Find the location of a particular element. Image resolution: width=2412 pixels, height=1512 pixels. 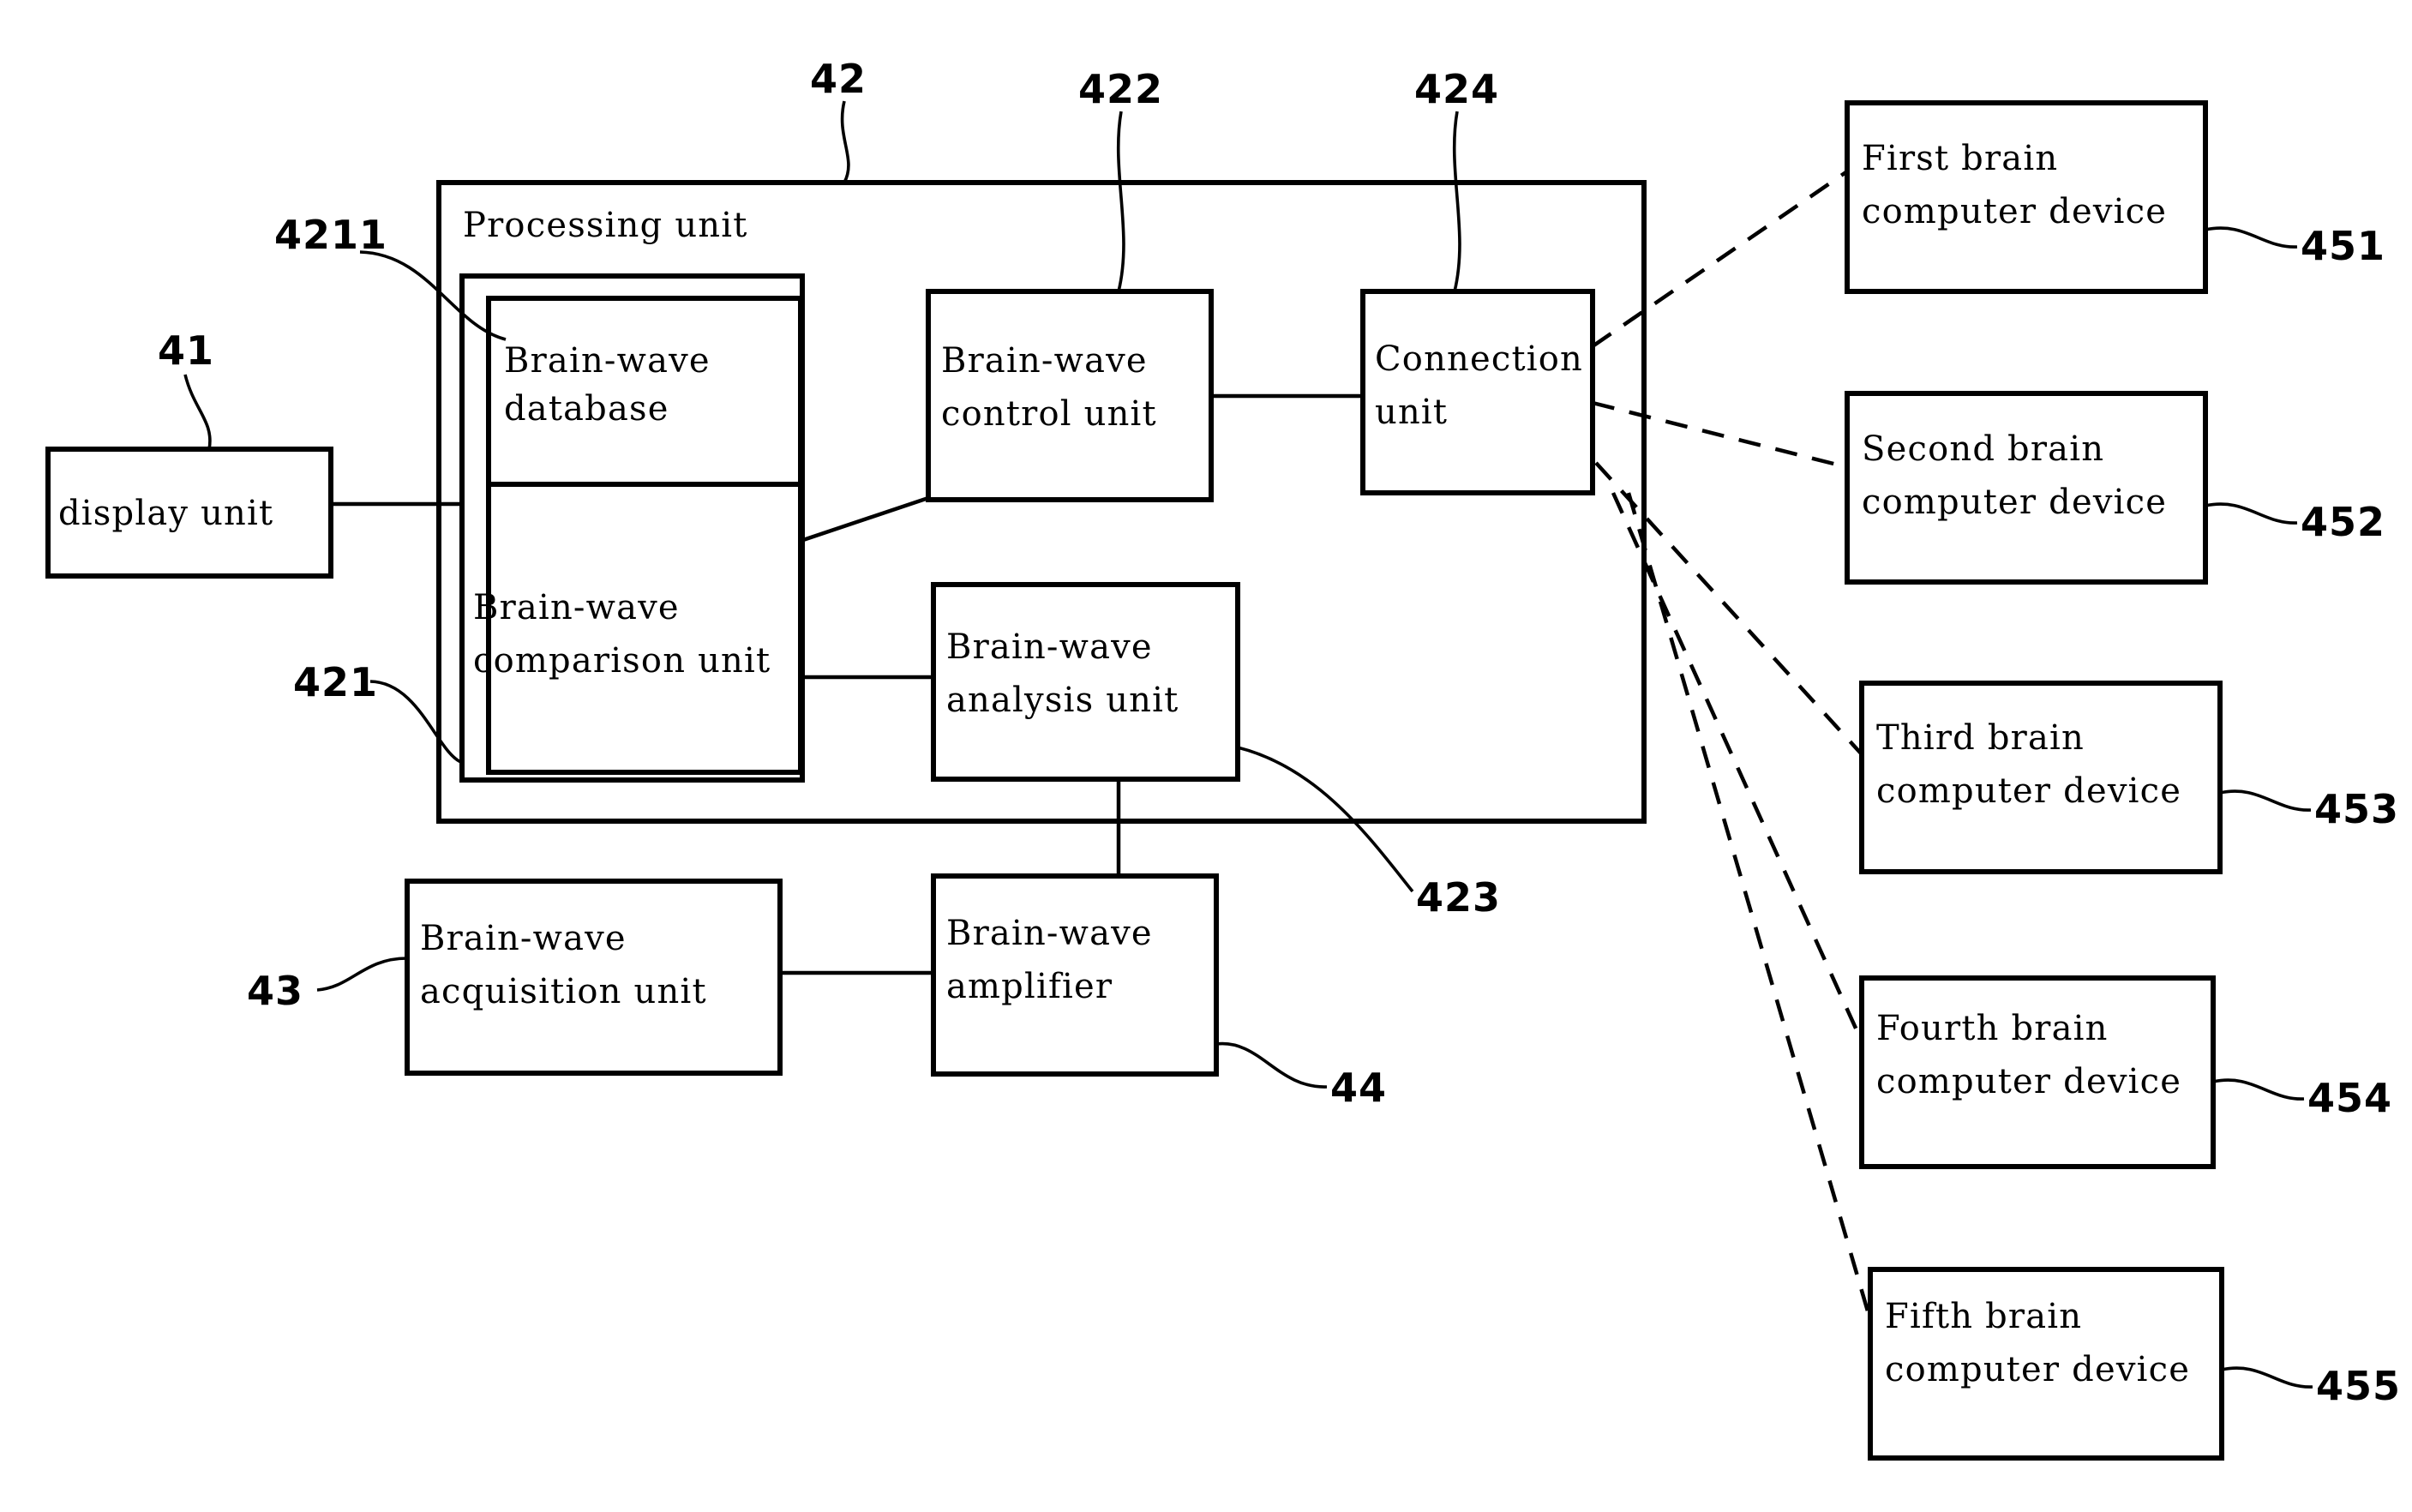

ref-numeral-454: 454 is located at coordinates (2349, 1098).